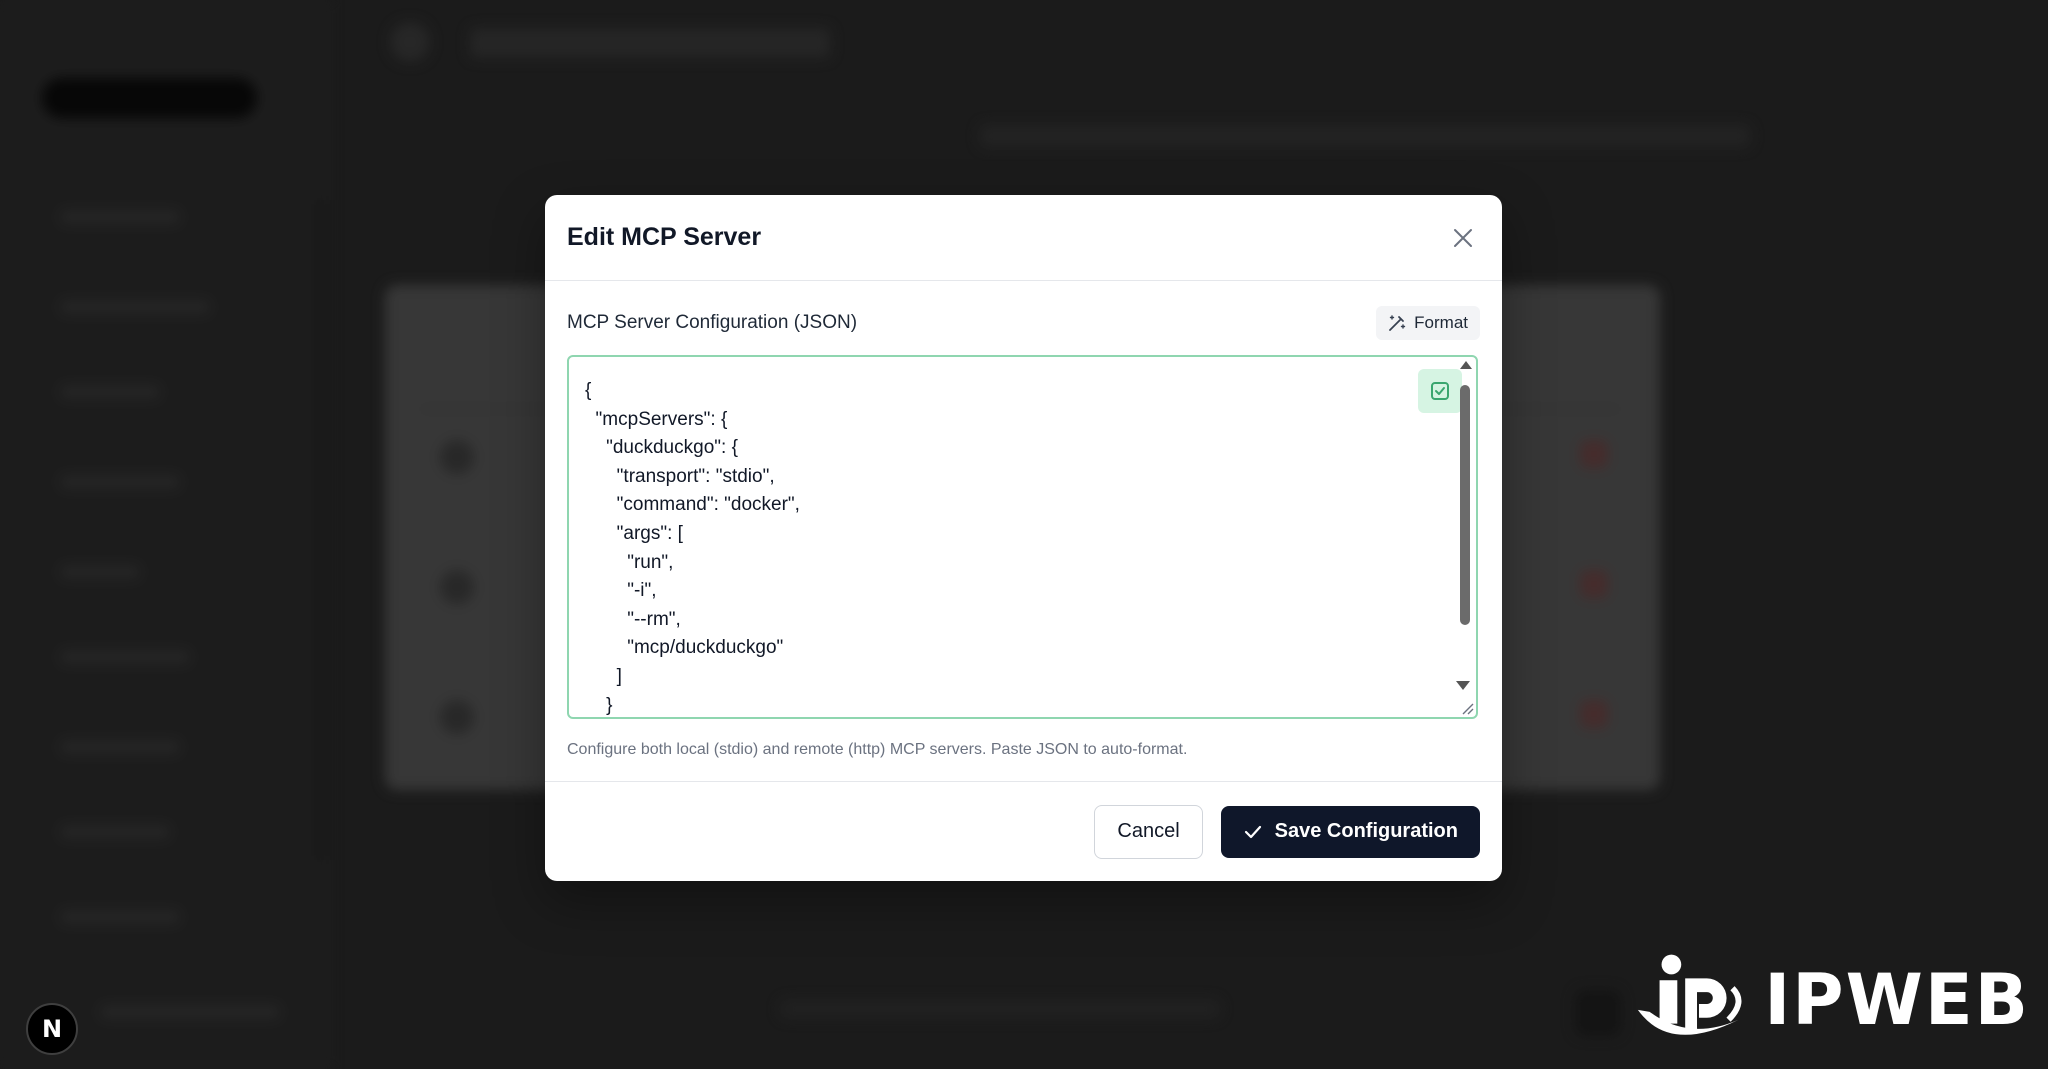 The height and width of the screenshot is (1069, 2048). Describe the element at coordinates (1689, 994) in the screenshot. I see `ipweb-logo-icon` at that location.